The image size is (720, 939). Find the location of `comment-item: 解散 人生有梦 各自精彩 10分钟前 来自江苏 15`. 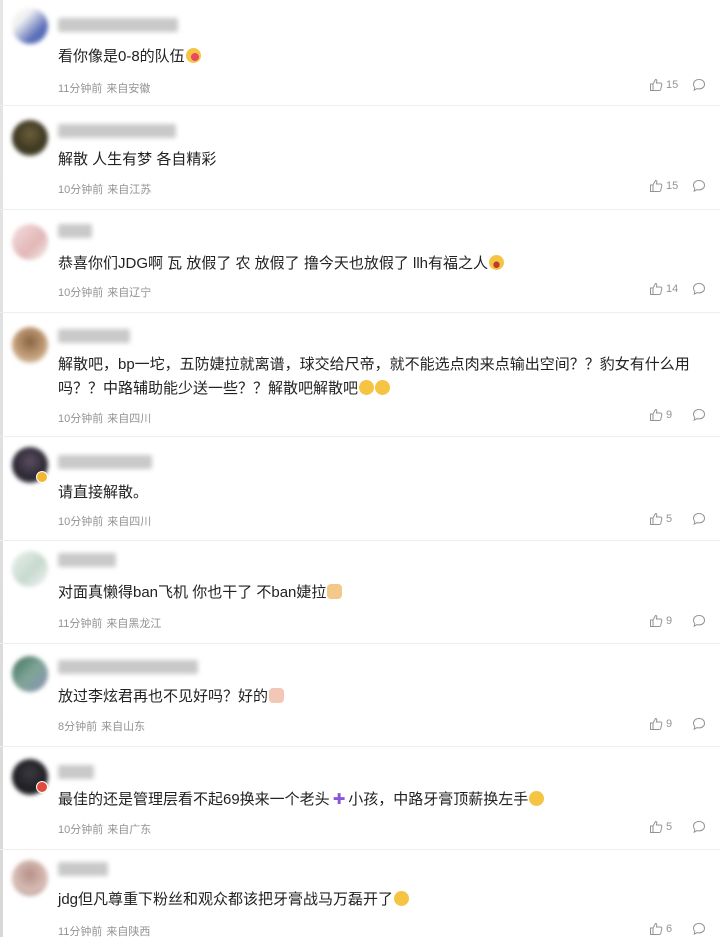

comment-item: 解散 人生有梦 各自精彩 10分钟前 来自江苏 15 is located at coordinates (360, 158).